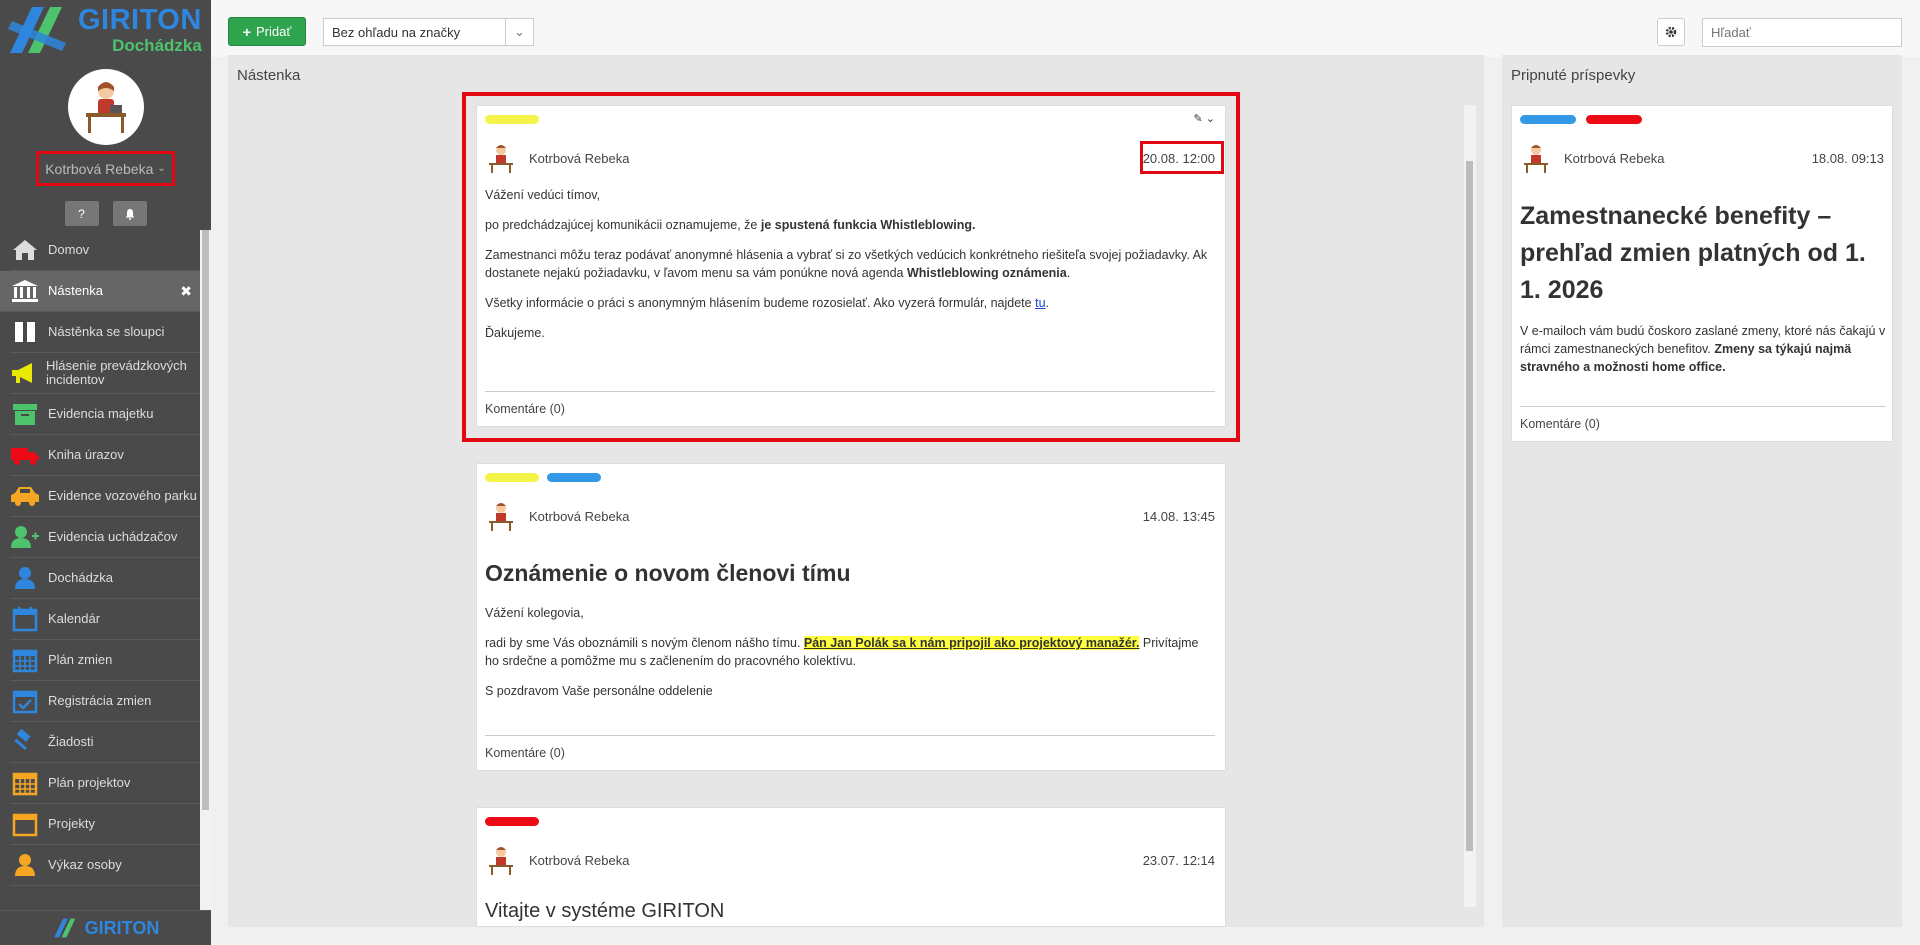 This screenshot has height=945, width=1920. What do you see at coordinates (105, 537) in the screenshot?
I see `sidebar-item-evidencia-uchadzacov: Evidencia uchádzačov` at bounding box center [105, 537].